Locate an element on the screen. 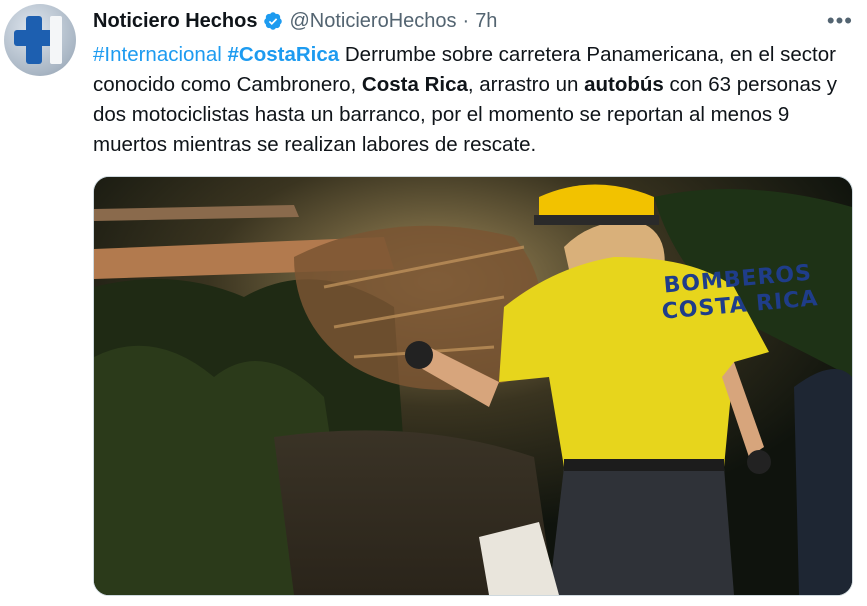  hashtag-costarica: #CostaRica is located at coordinates (284, 54).